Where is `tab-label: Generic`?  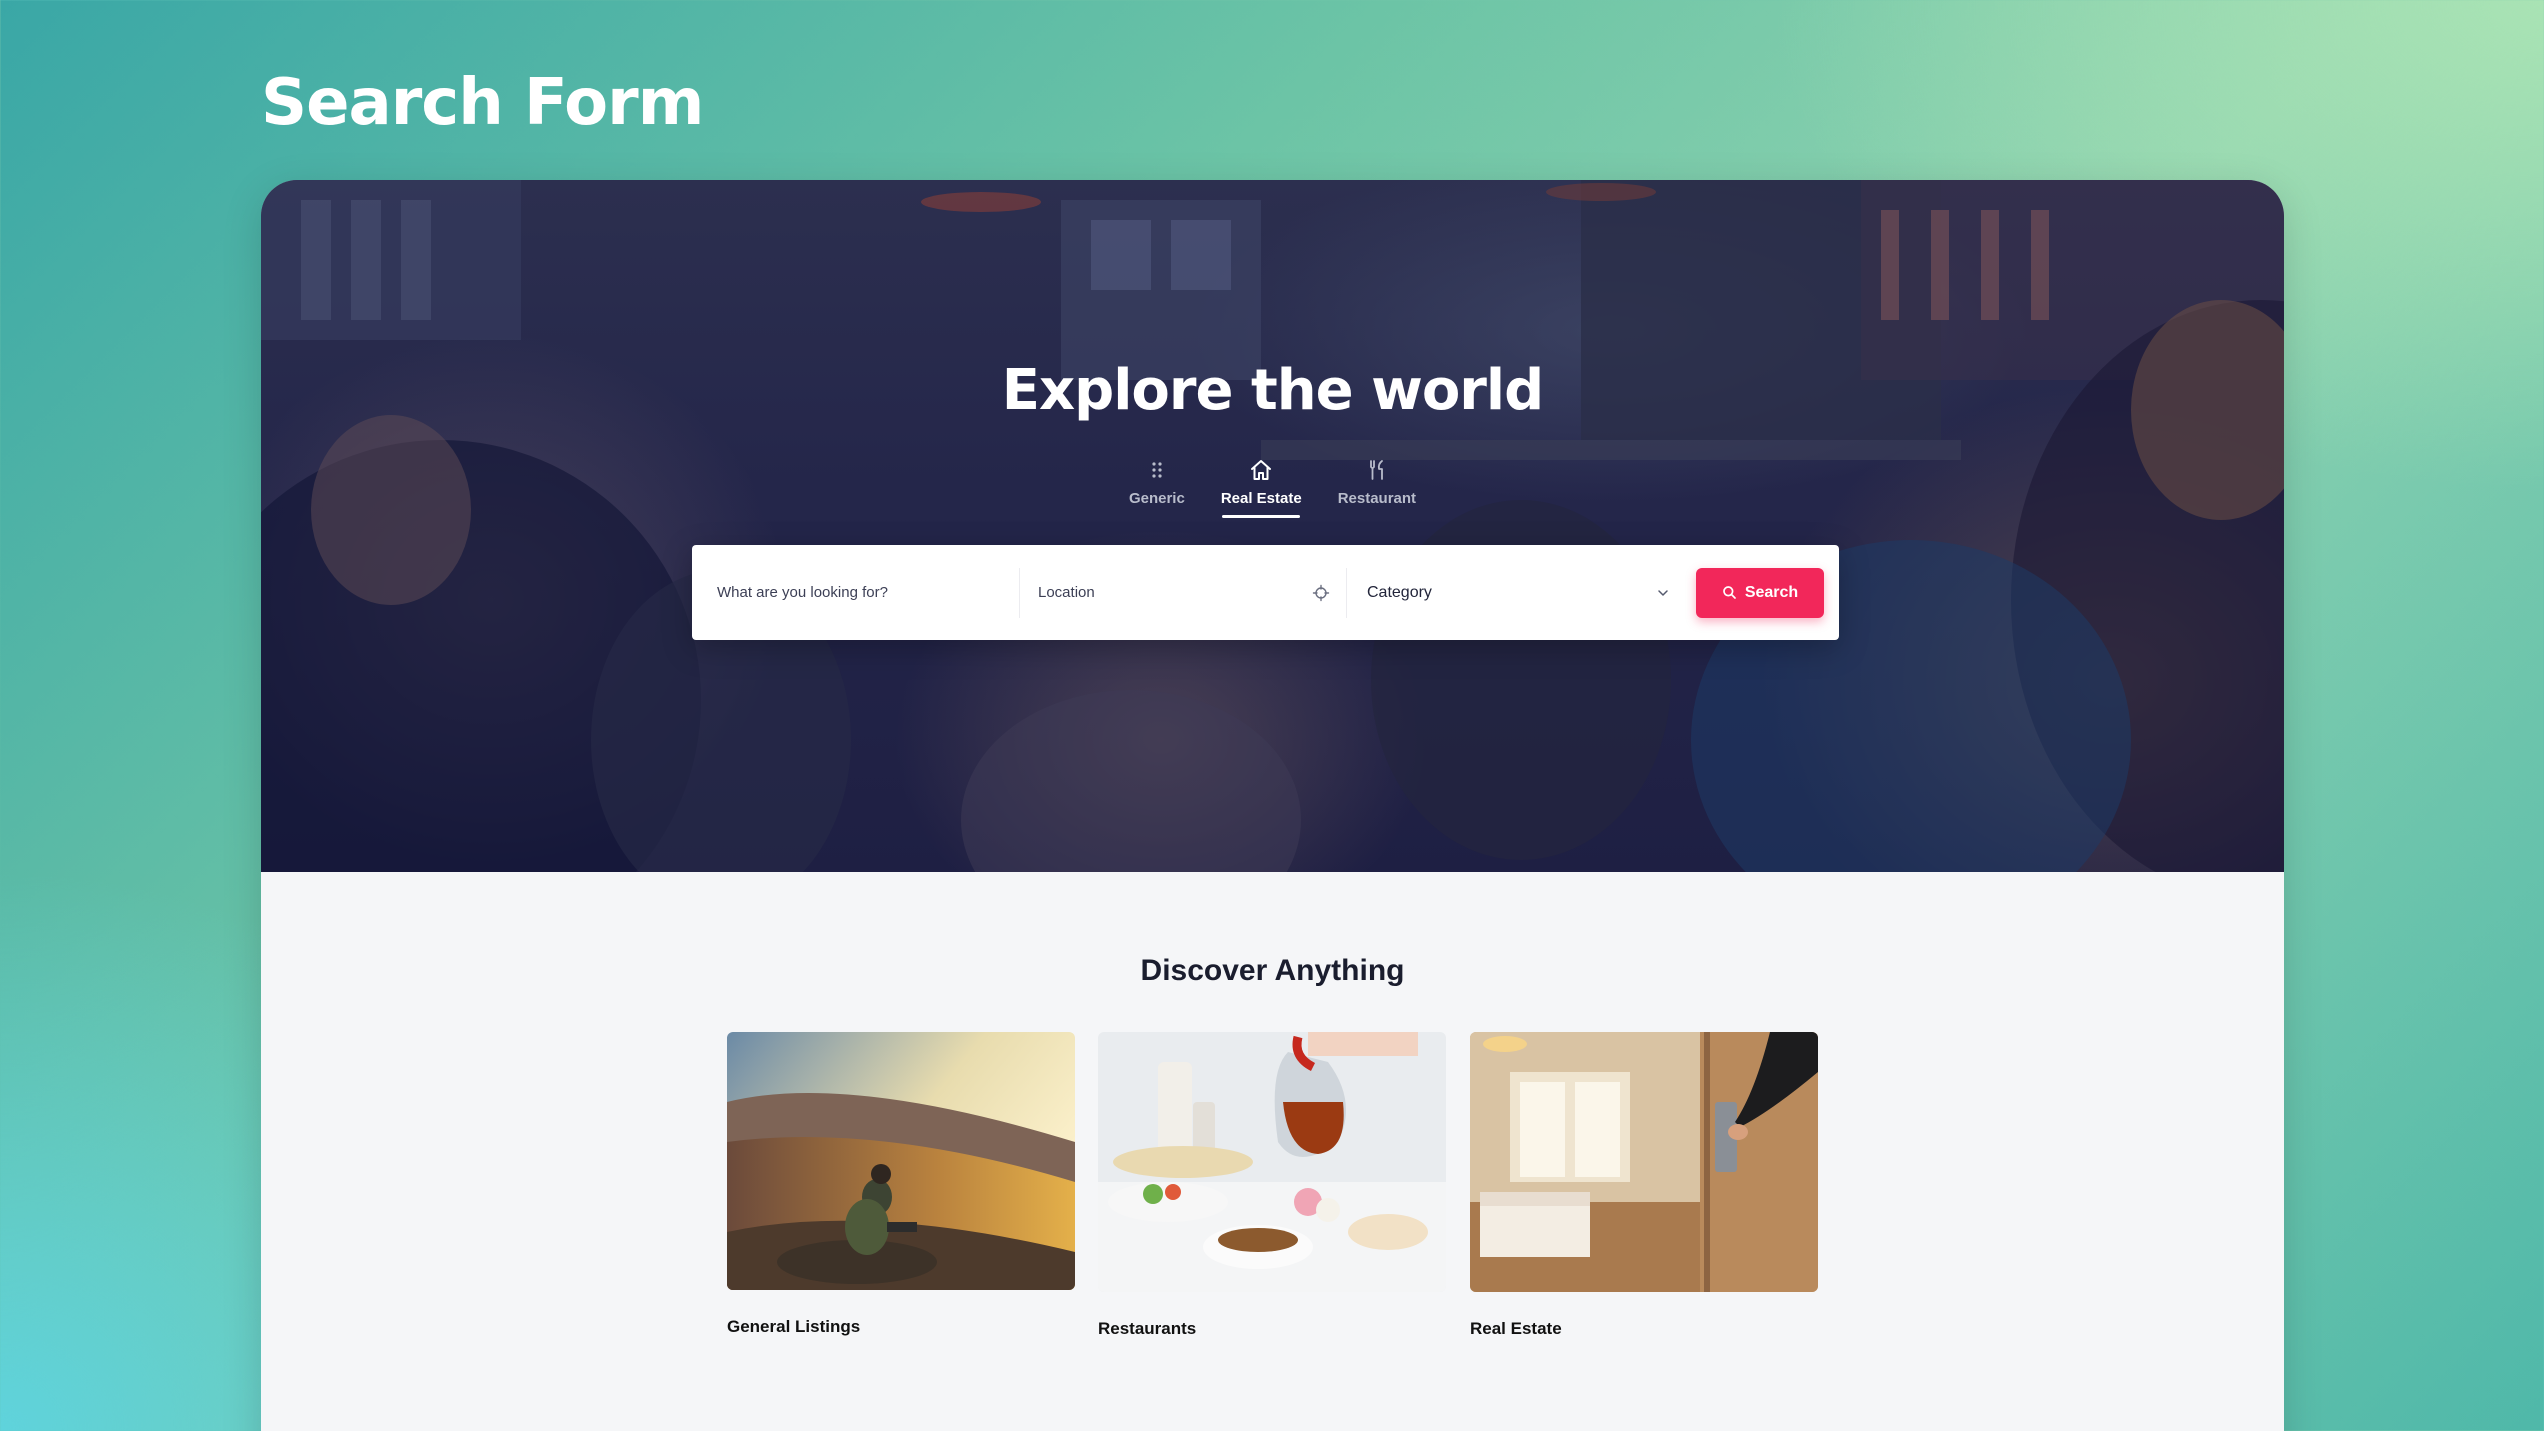
tab-label: Generic is located at coordinates (1156, 498).